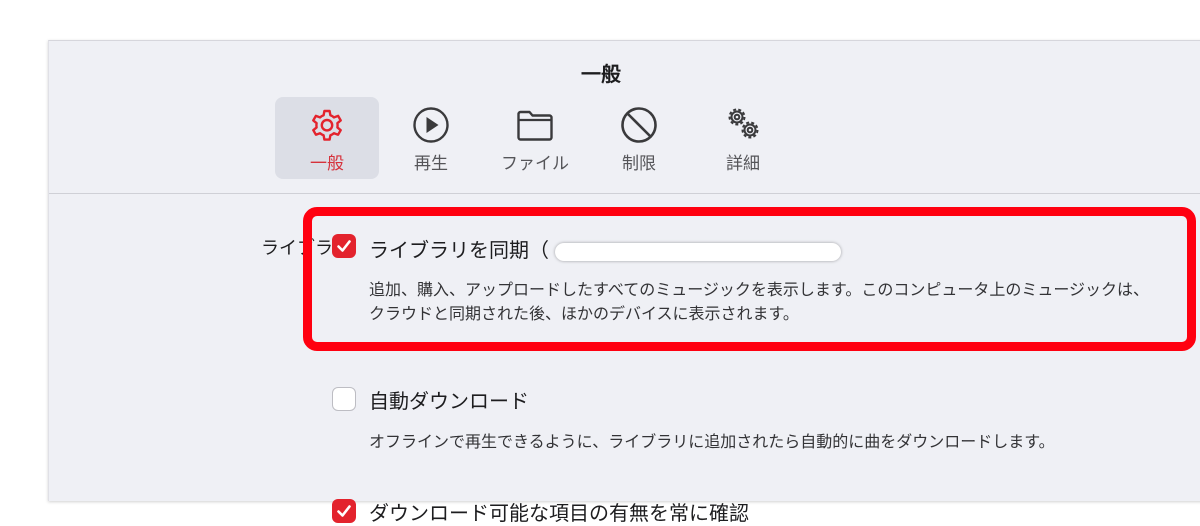  What do you see at coordinates (449, 401) in the screenshot?
I see `auto-download-label: 自動ダウンロード` at bounding box center [449, 401].